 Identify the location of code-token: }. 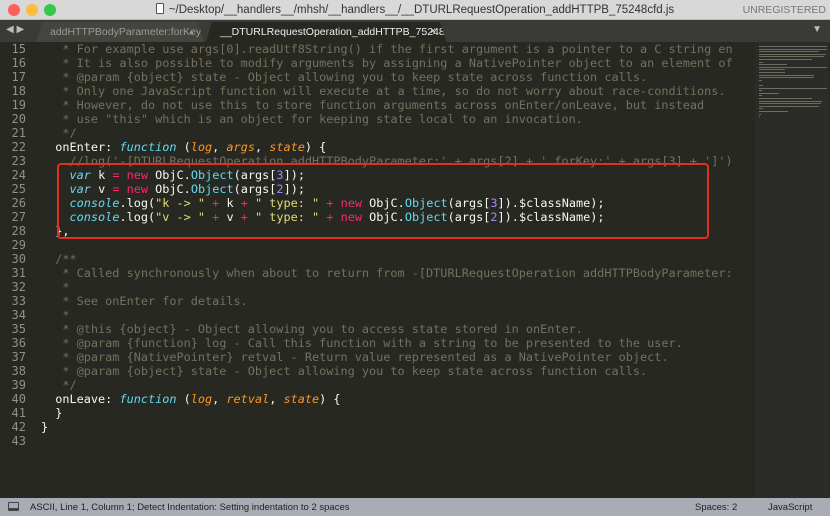
(45, 427).